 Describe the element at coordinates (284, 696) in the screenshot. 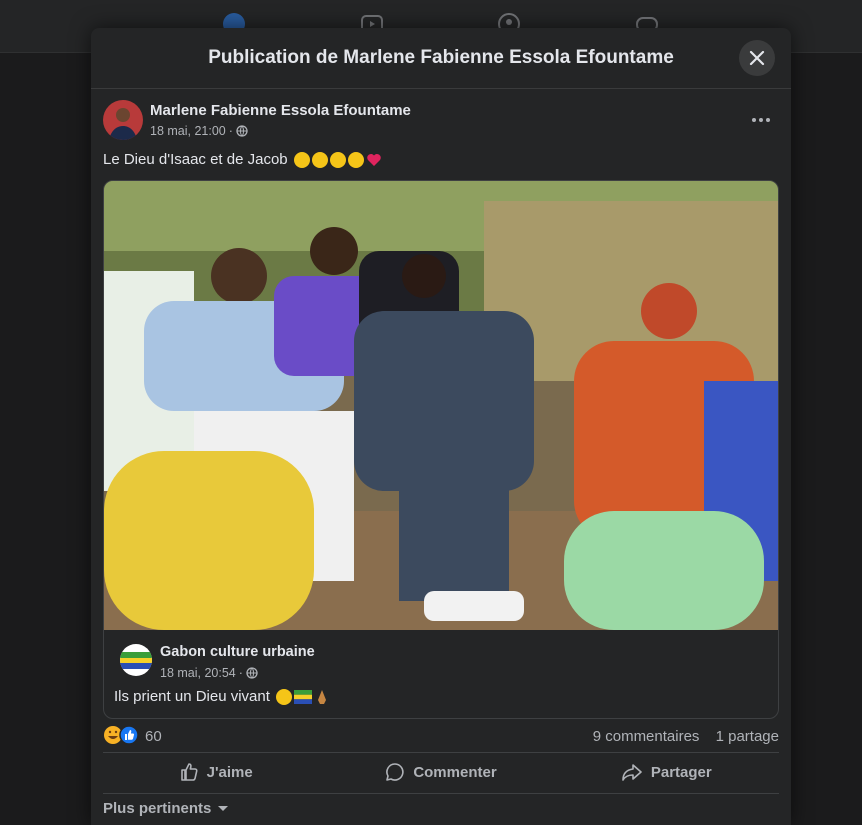

I see `pleading-face-emoji-icon` at that location.